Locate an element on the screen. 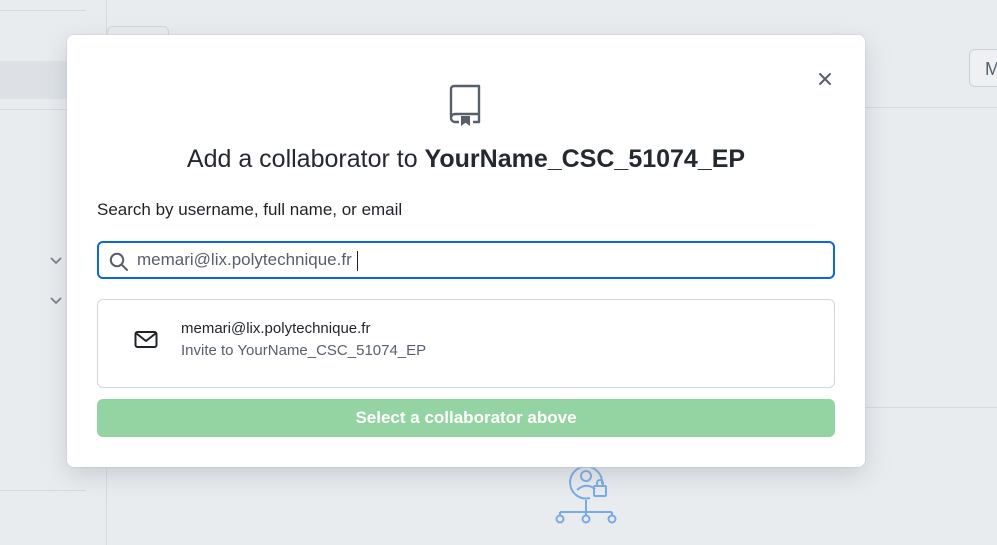 The image size is (997, 545). repo-name: YourName_CSC_51074_EP is located at coordinates (585, 159).